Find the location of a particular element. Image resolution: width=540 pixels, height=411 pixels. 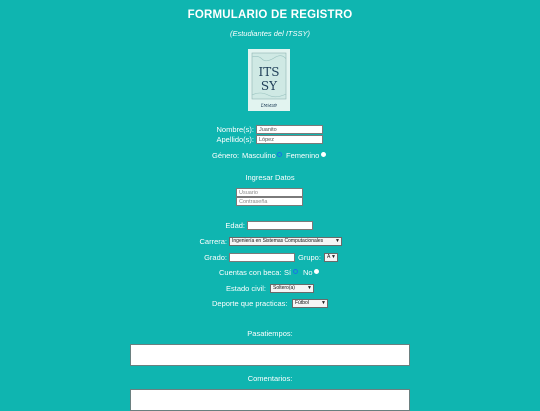

carrera-select: Ingeniería en Sistemas Computacionales ▼ is located at coordinates (285, 241).